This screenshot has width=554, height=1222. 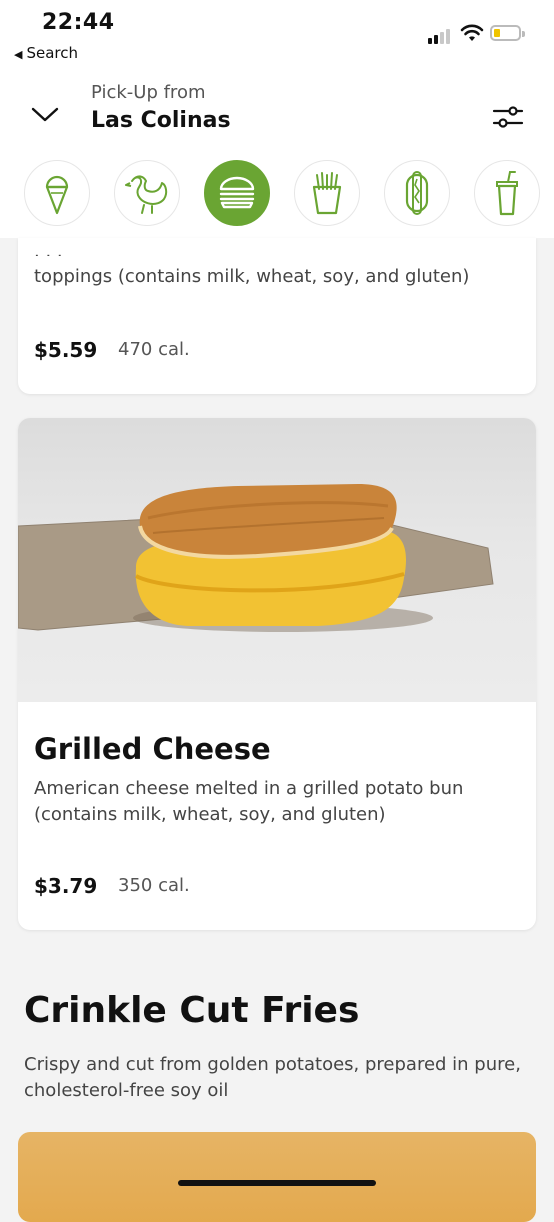 What do you see at coordinates (472, 32) in the screenshot?
I see `wifi-icon` at bounding box center [472, 32].